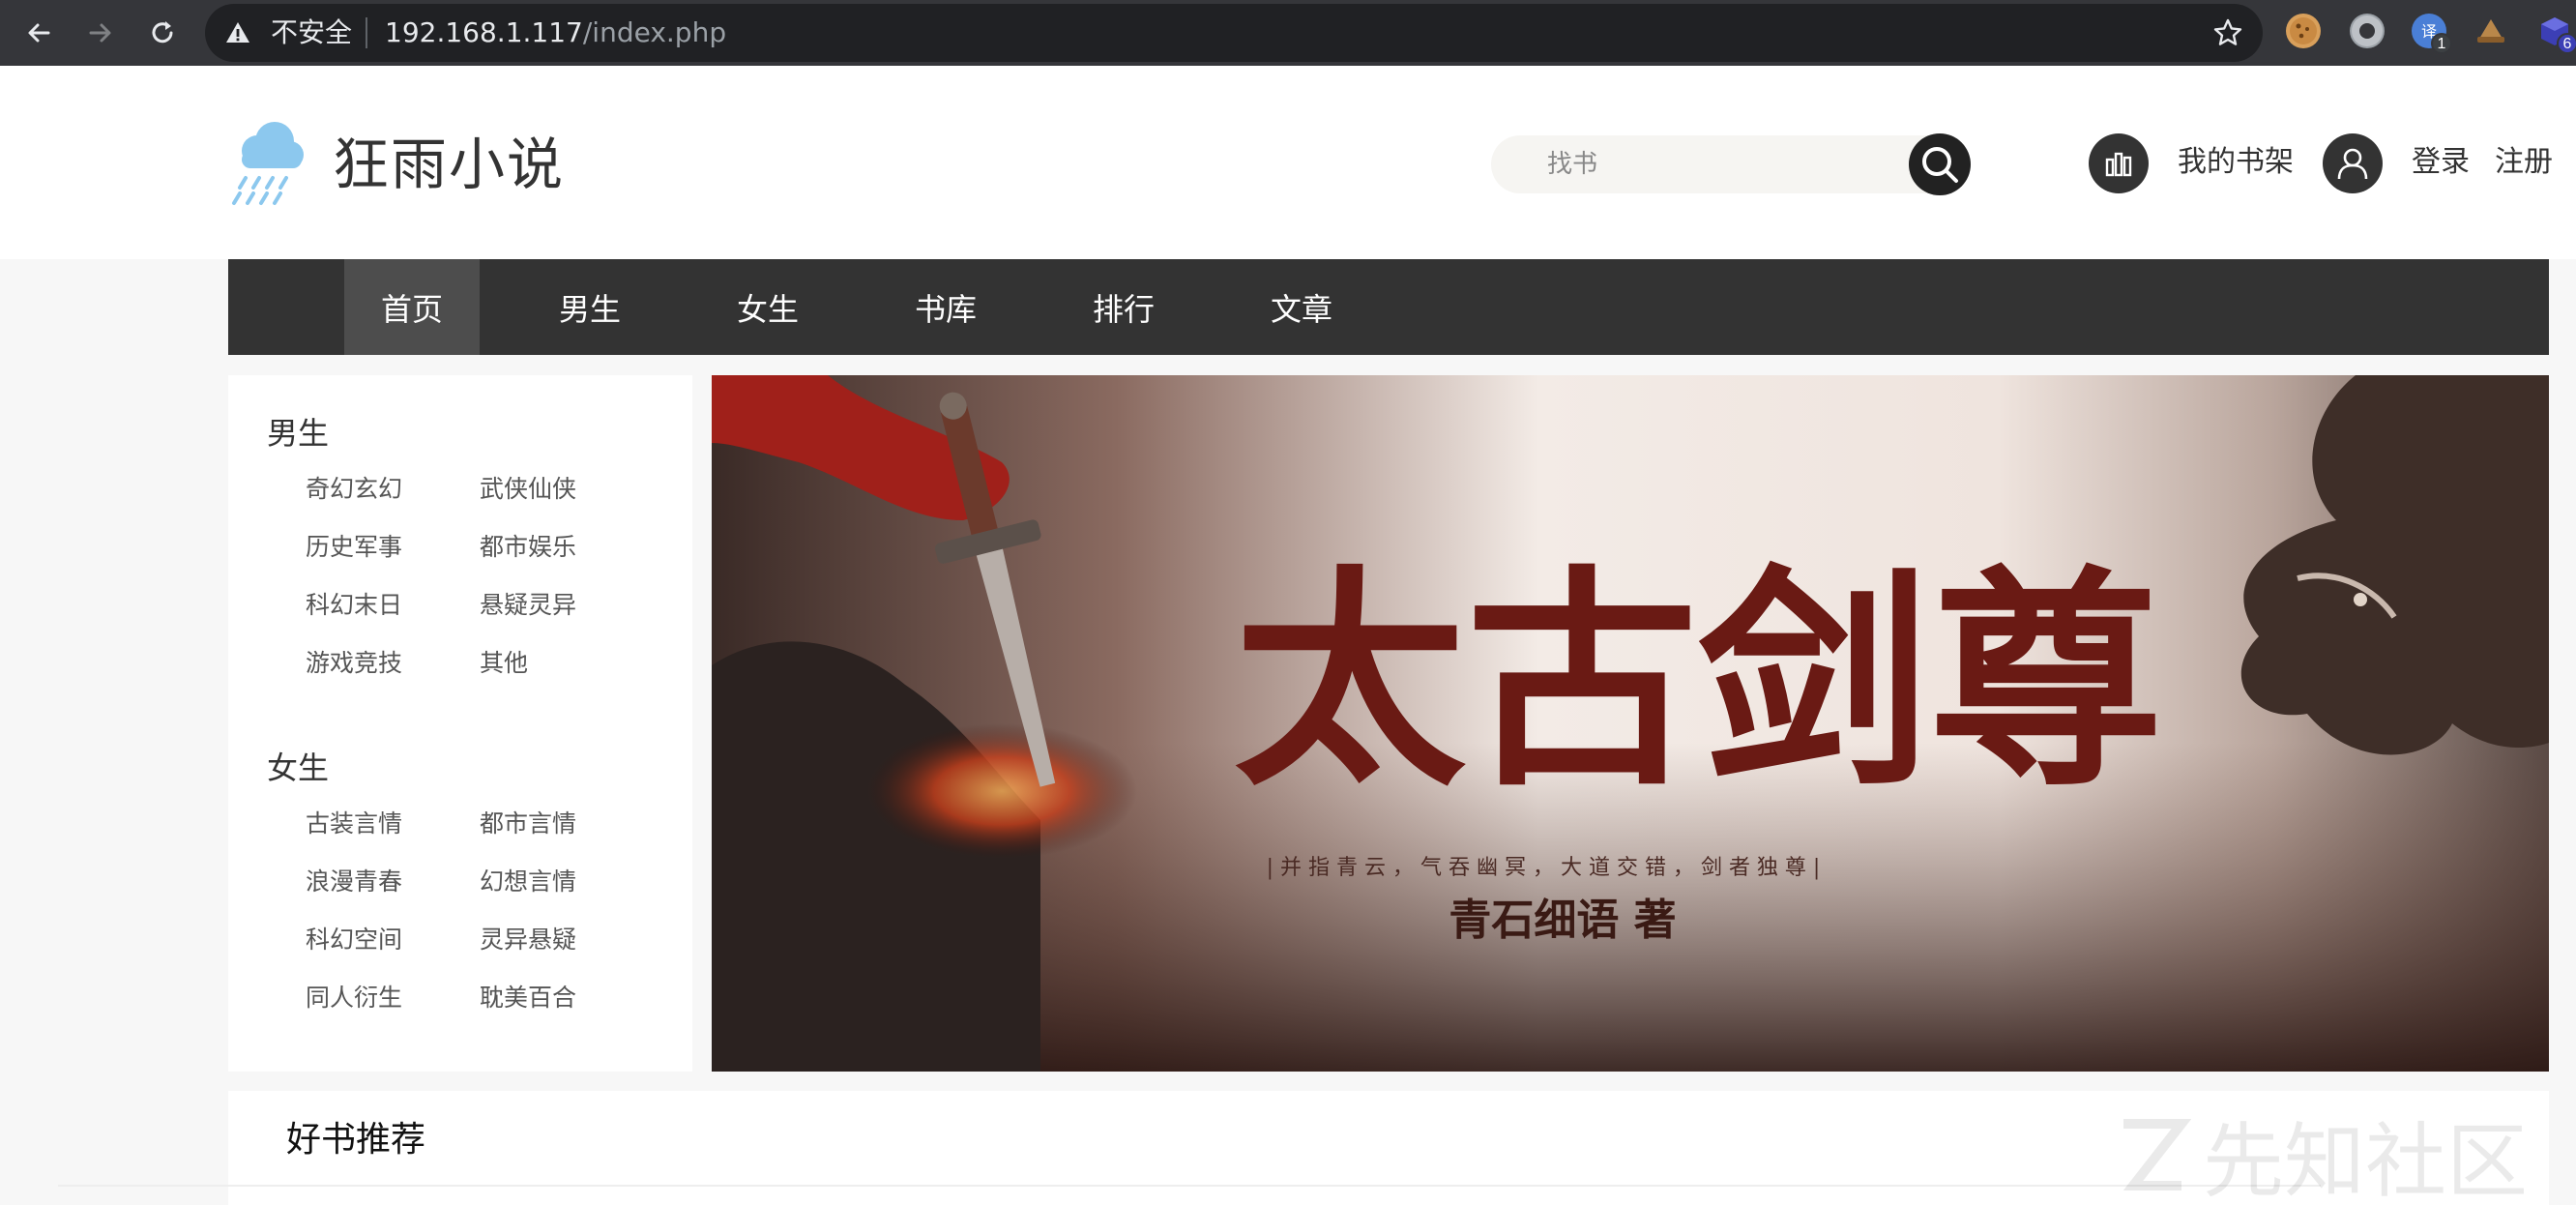 This screenshot has height=1205, width=2576. Describe the element at coordinates (528, 824) in the screenshot. I see `category-link: 都市言情` at that location.